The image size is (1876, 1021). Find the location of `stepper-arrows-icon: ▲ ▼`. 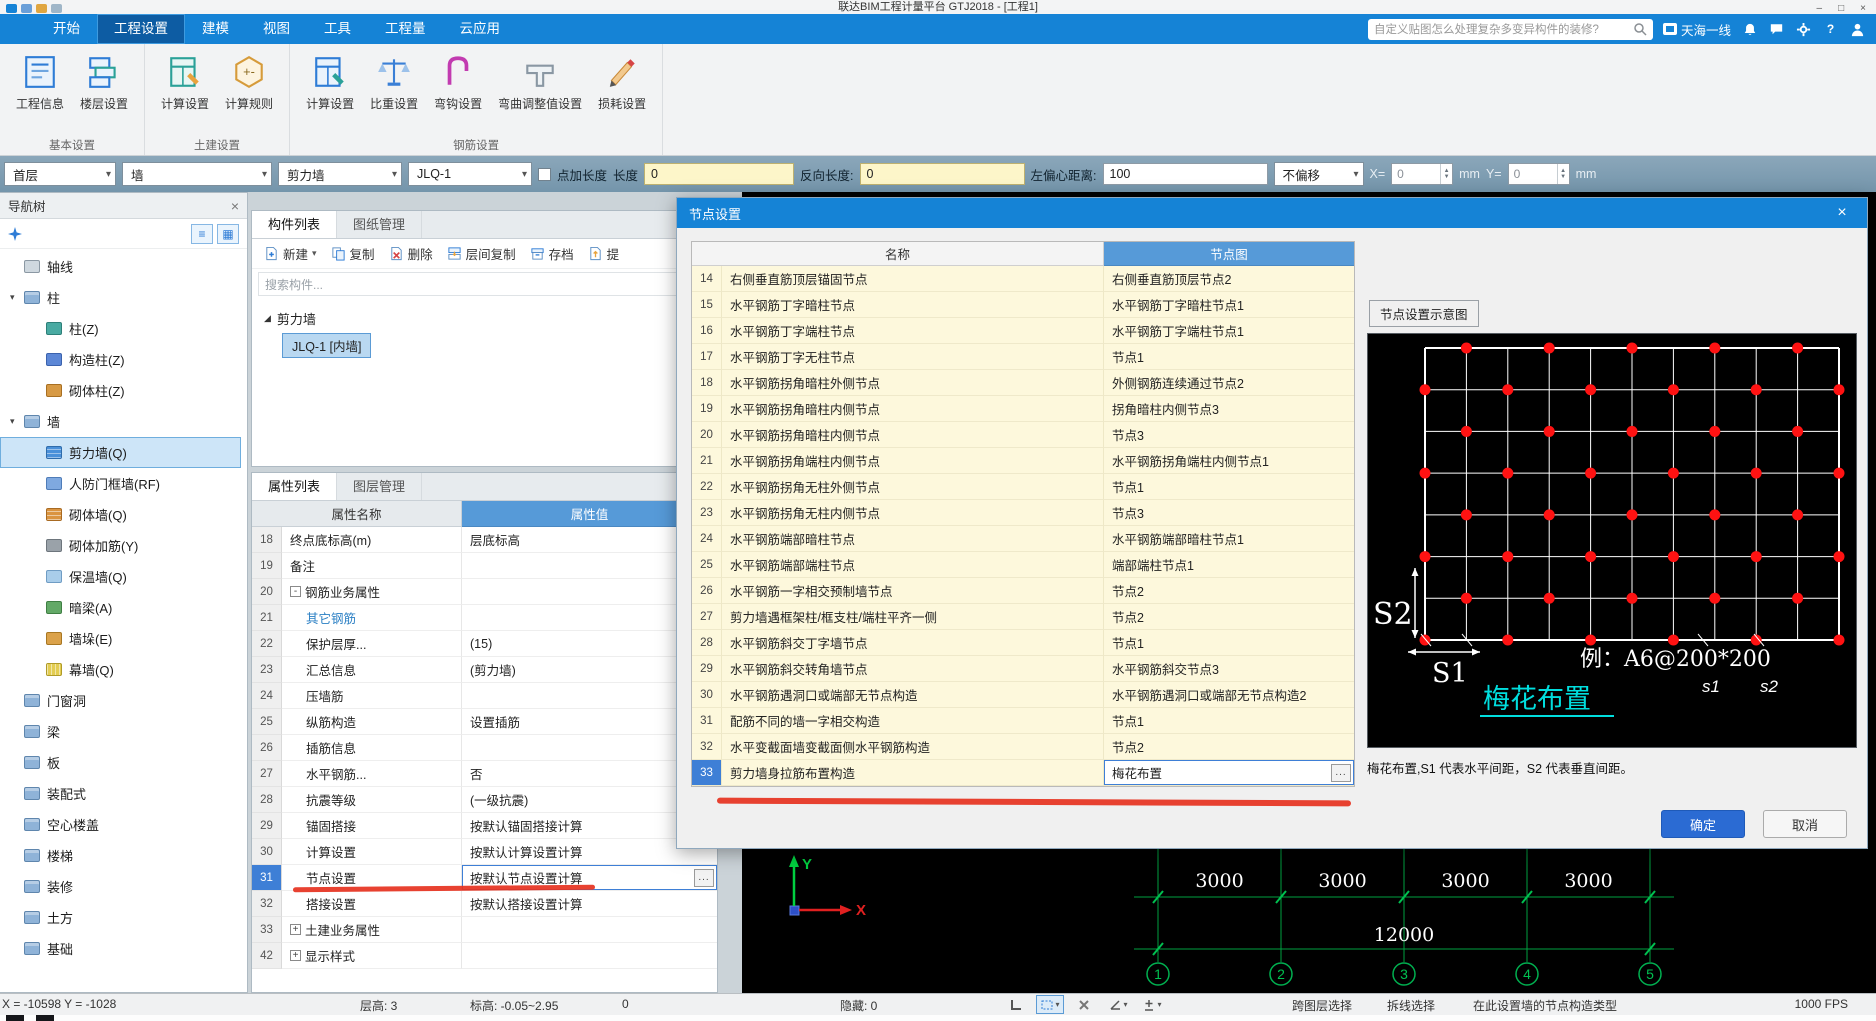

stepper-arrows-icon: ▲ ▼ is located at coordinates (1562, 174).